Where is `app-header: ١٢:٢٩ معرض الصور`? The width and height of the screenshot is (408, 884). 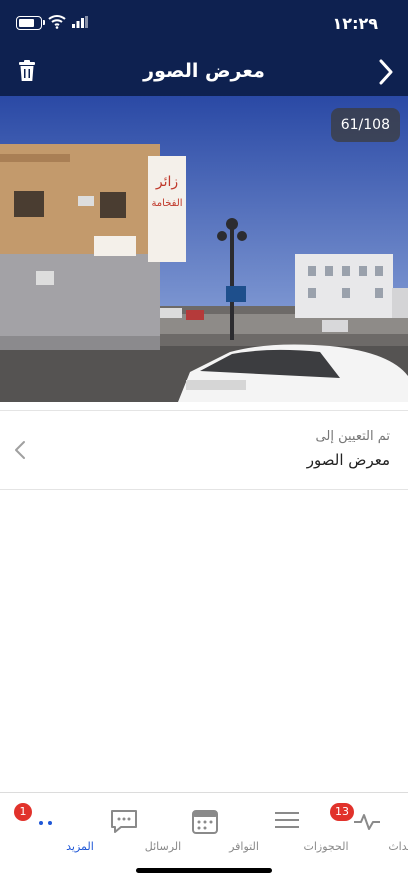 app-header: ١٢:٢٩ معرض الصور is located at coordinates (204, 48).